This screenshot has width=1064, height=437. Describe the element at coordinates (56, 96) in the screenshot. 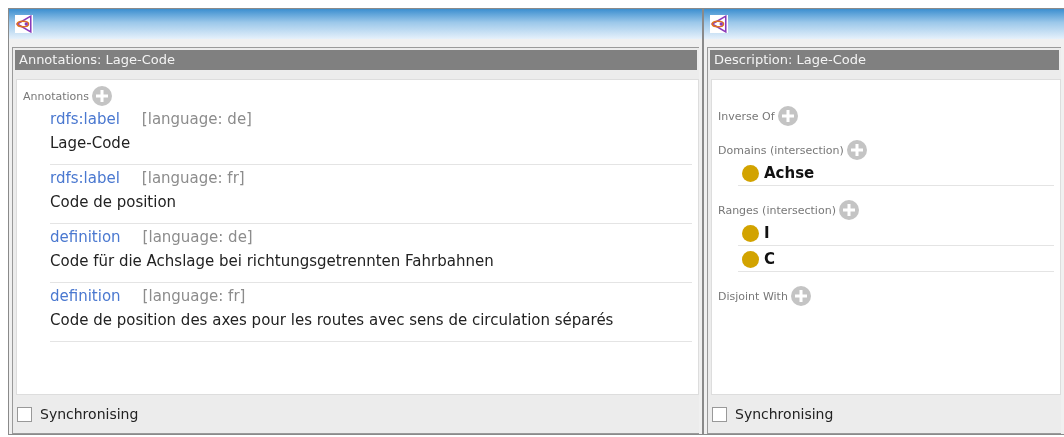

I see `section-label: Annotations` at that location.